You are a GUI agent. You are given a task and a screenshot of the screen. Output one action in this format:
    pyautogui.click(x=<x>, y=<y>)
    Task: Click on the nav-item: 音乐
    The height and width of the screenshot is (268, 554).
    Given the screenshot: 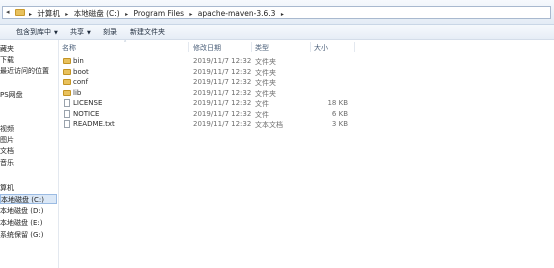 What is the action you would take?
    pyautogui.click(x=7, y=163)
    